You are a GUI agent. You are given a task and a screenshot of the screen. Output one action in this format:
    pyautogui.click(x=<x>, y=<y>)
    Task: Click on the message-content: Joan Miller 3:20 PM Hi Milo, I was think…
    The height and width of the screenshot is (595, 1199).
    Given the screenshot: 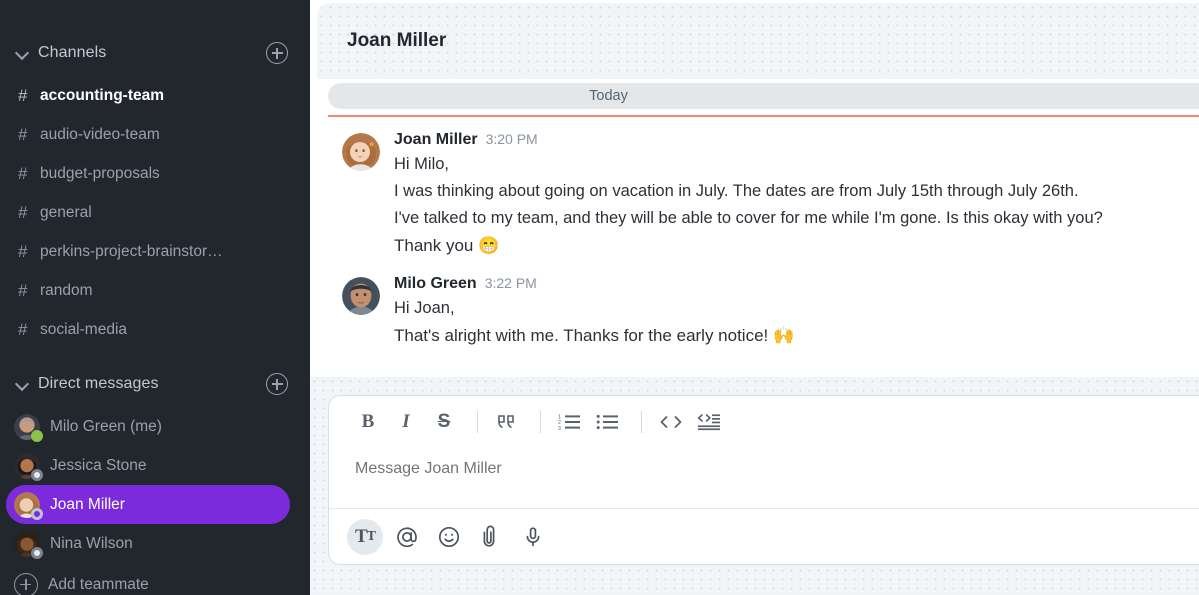 What is the action you would take?
    pyautogui.click(x=796, y=195)
    